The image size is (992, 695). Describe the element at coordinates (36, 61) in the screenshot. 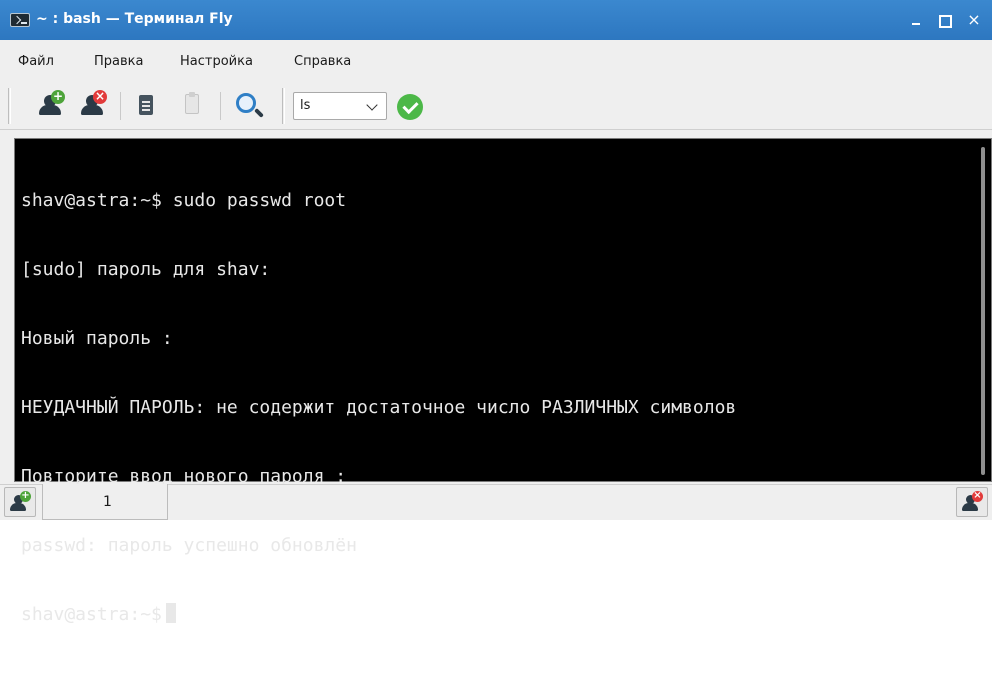

I see `menu-file: Файл` at that location.